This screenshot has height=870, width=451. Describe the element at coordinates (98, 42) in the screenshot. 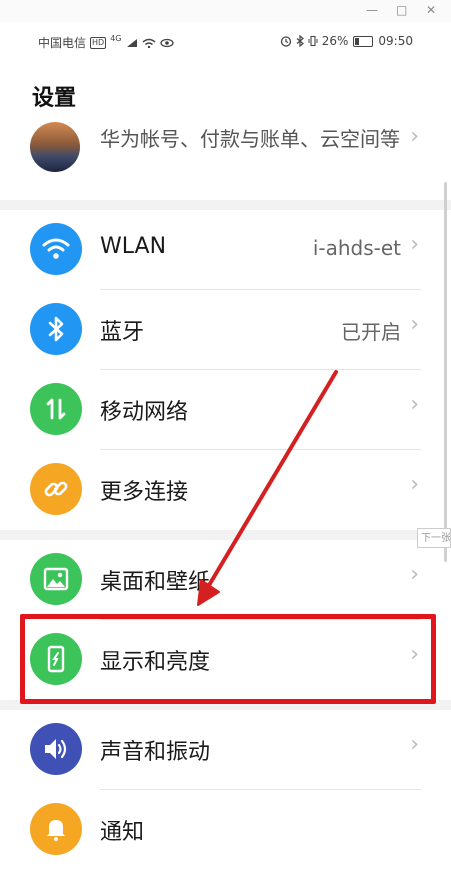

I see `hd-badge: HD` at that location.